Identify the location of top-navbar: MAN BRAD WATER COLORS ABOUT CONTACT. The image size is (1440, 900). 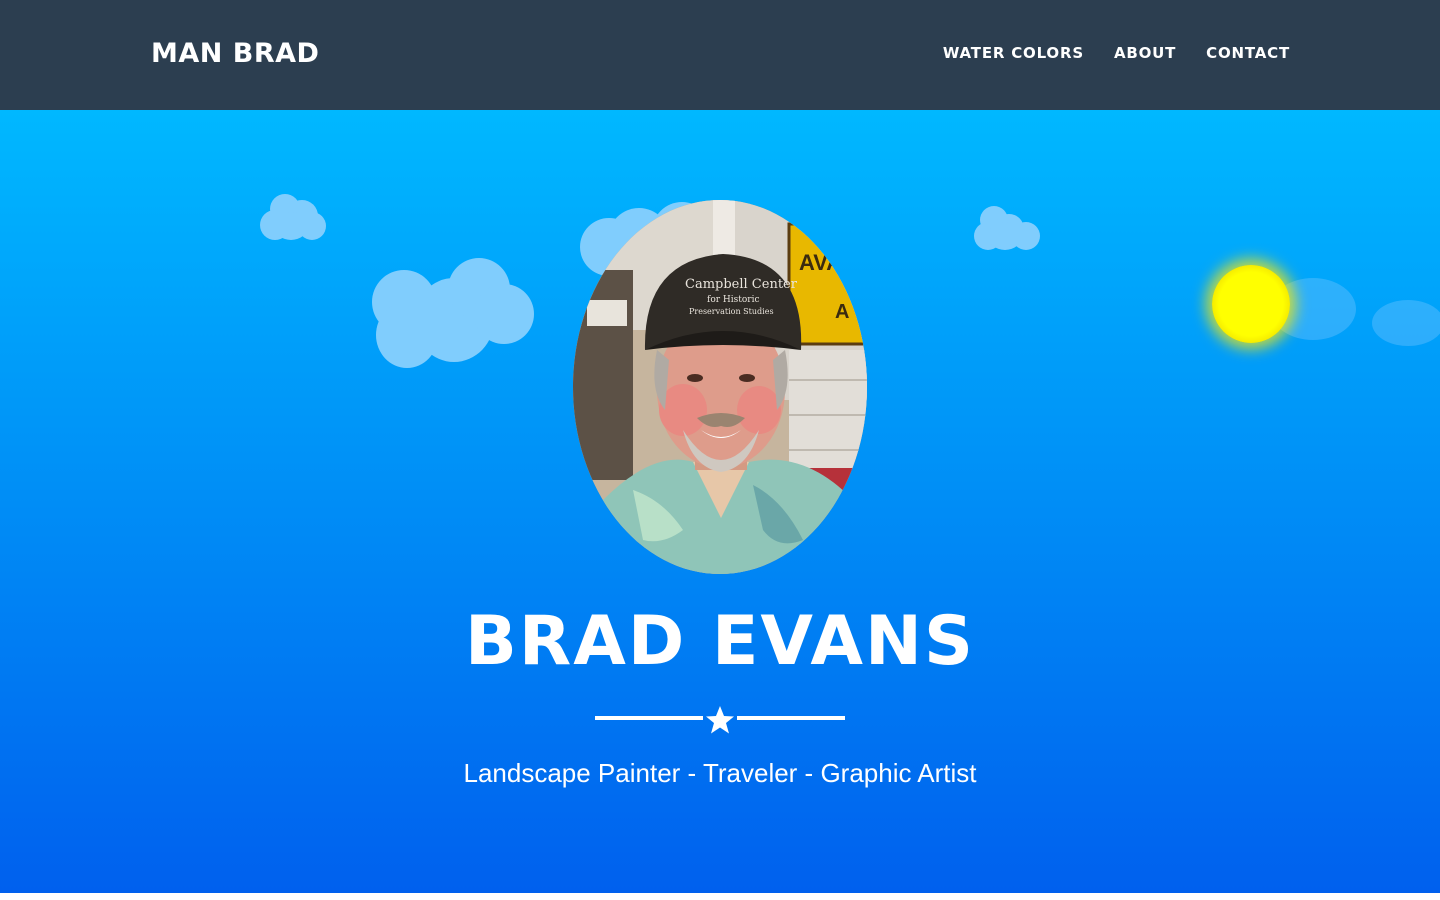
(720, 55).